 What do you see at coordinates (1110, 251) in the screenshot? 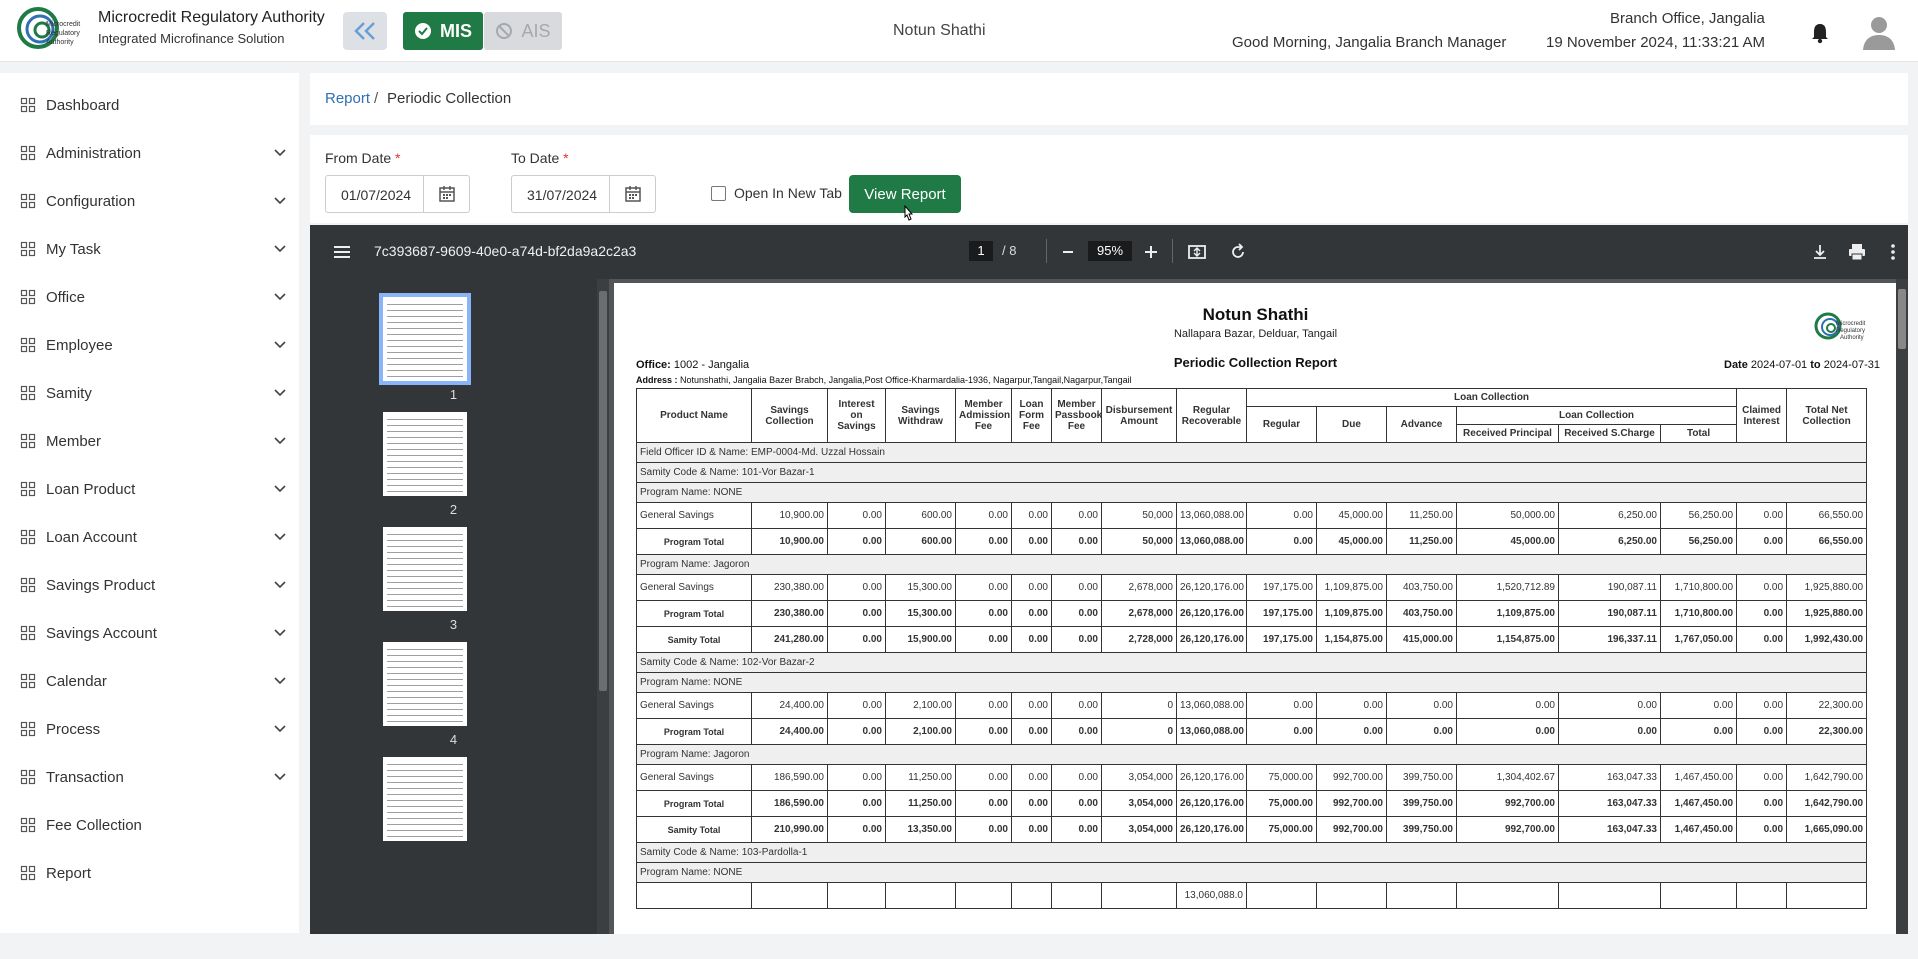
I see `zoom-level: 95%` at bounding box center [1110, 251].